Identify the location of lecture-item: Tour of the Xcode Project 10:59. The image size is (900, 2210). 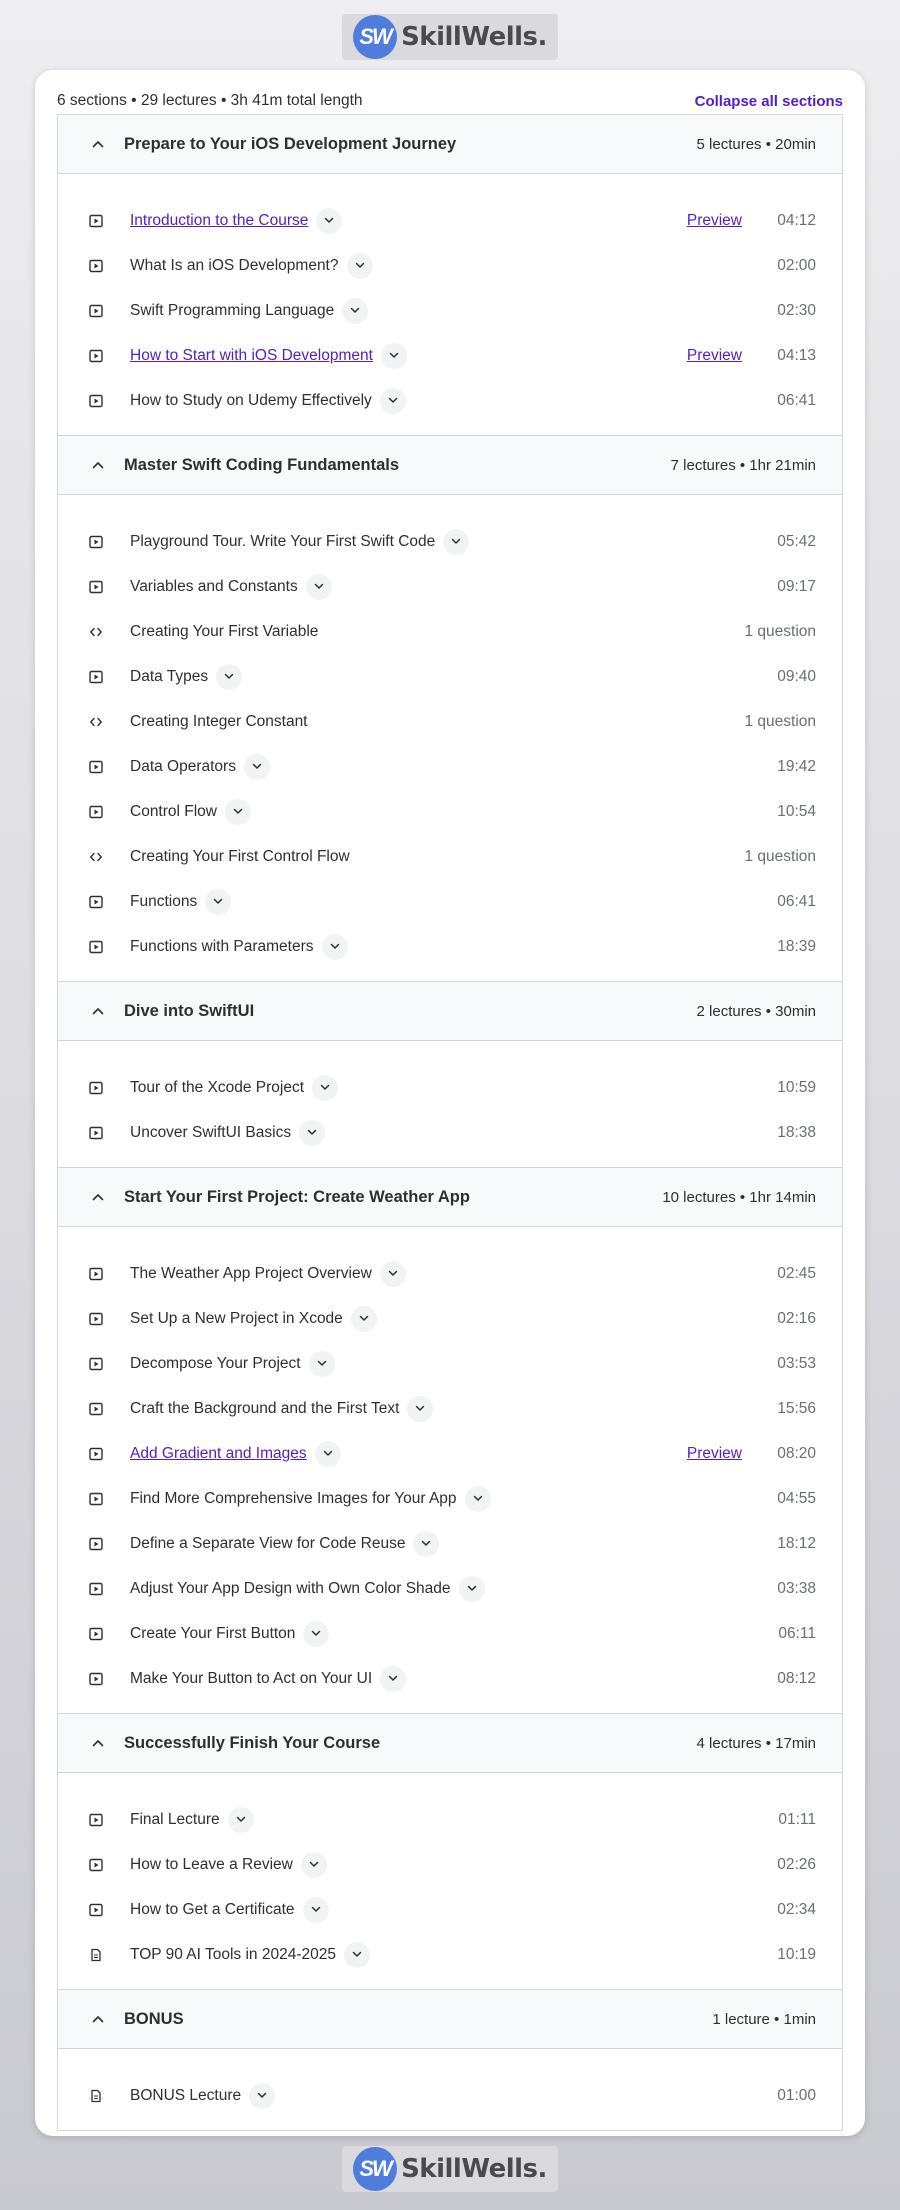
(452, 1087).